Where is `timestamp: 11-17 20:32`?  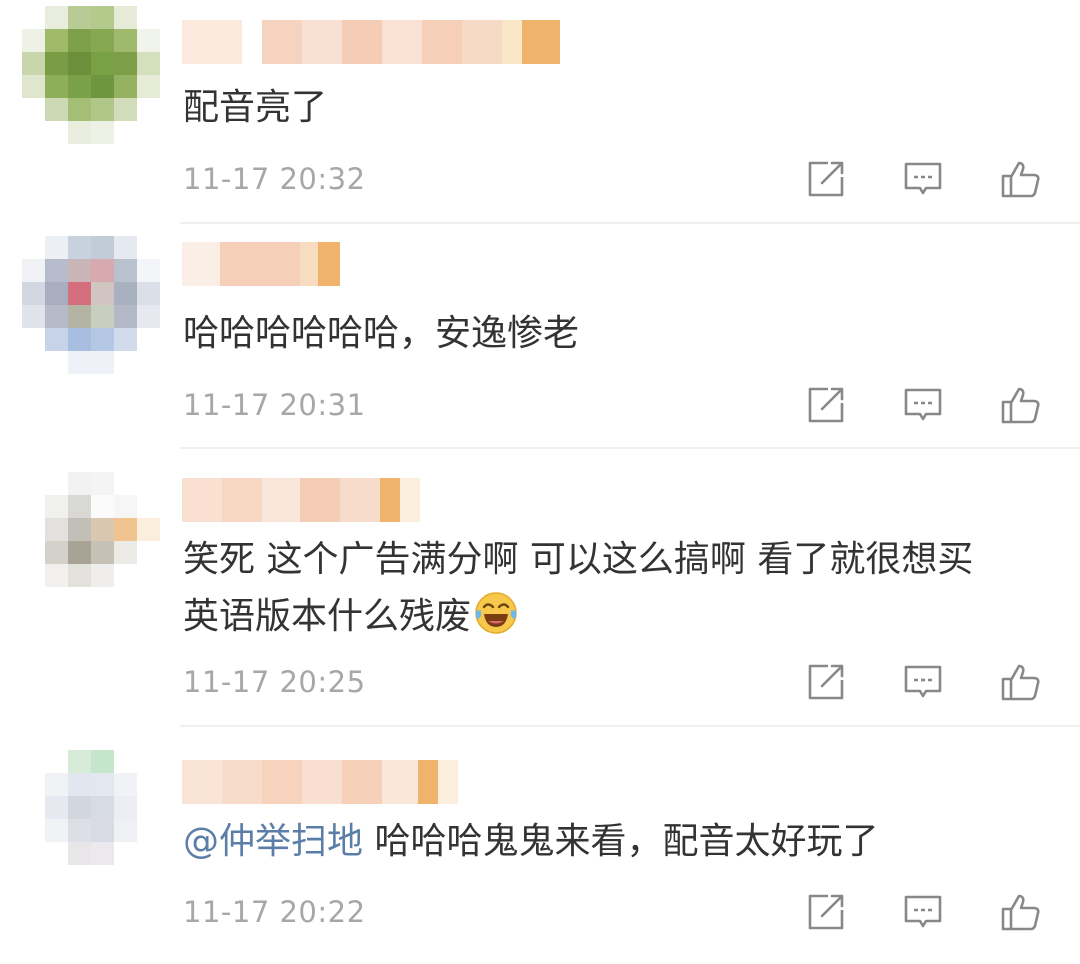 timestamp: 11-17 20:32 is located at coordinates (274, 179).